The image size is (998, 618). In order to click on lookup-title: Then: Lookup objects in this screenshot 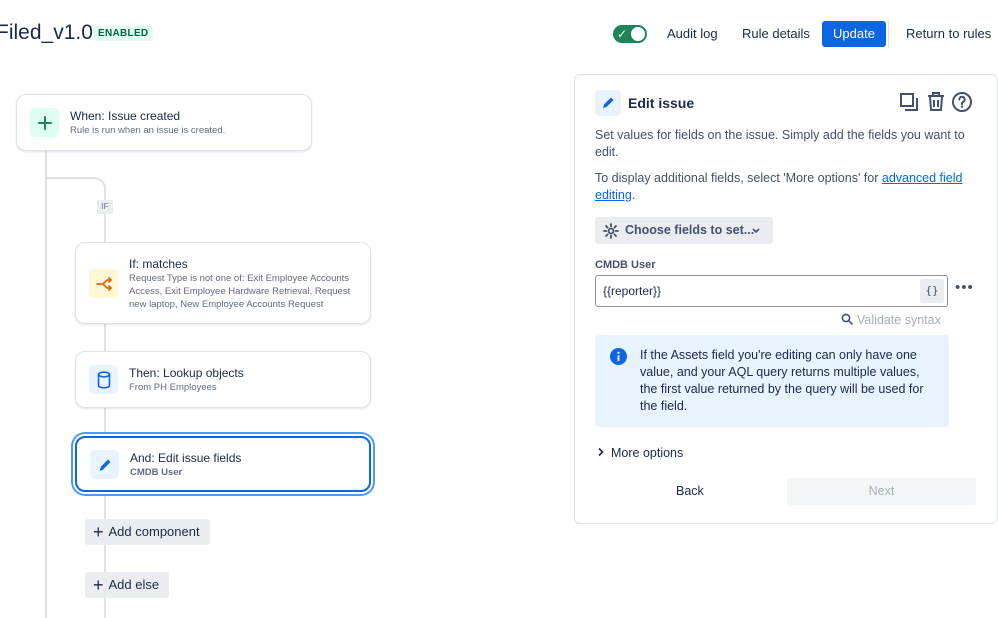, I will do `click(186, 373)`.